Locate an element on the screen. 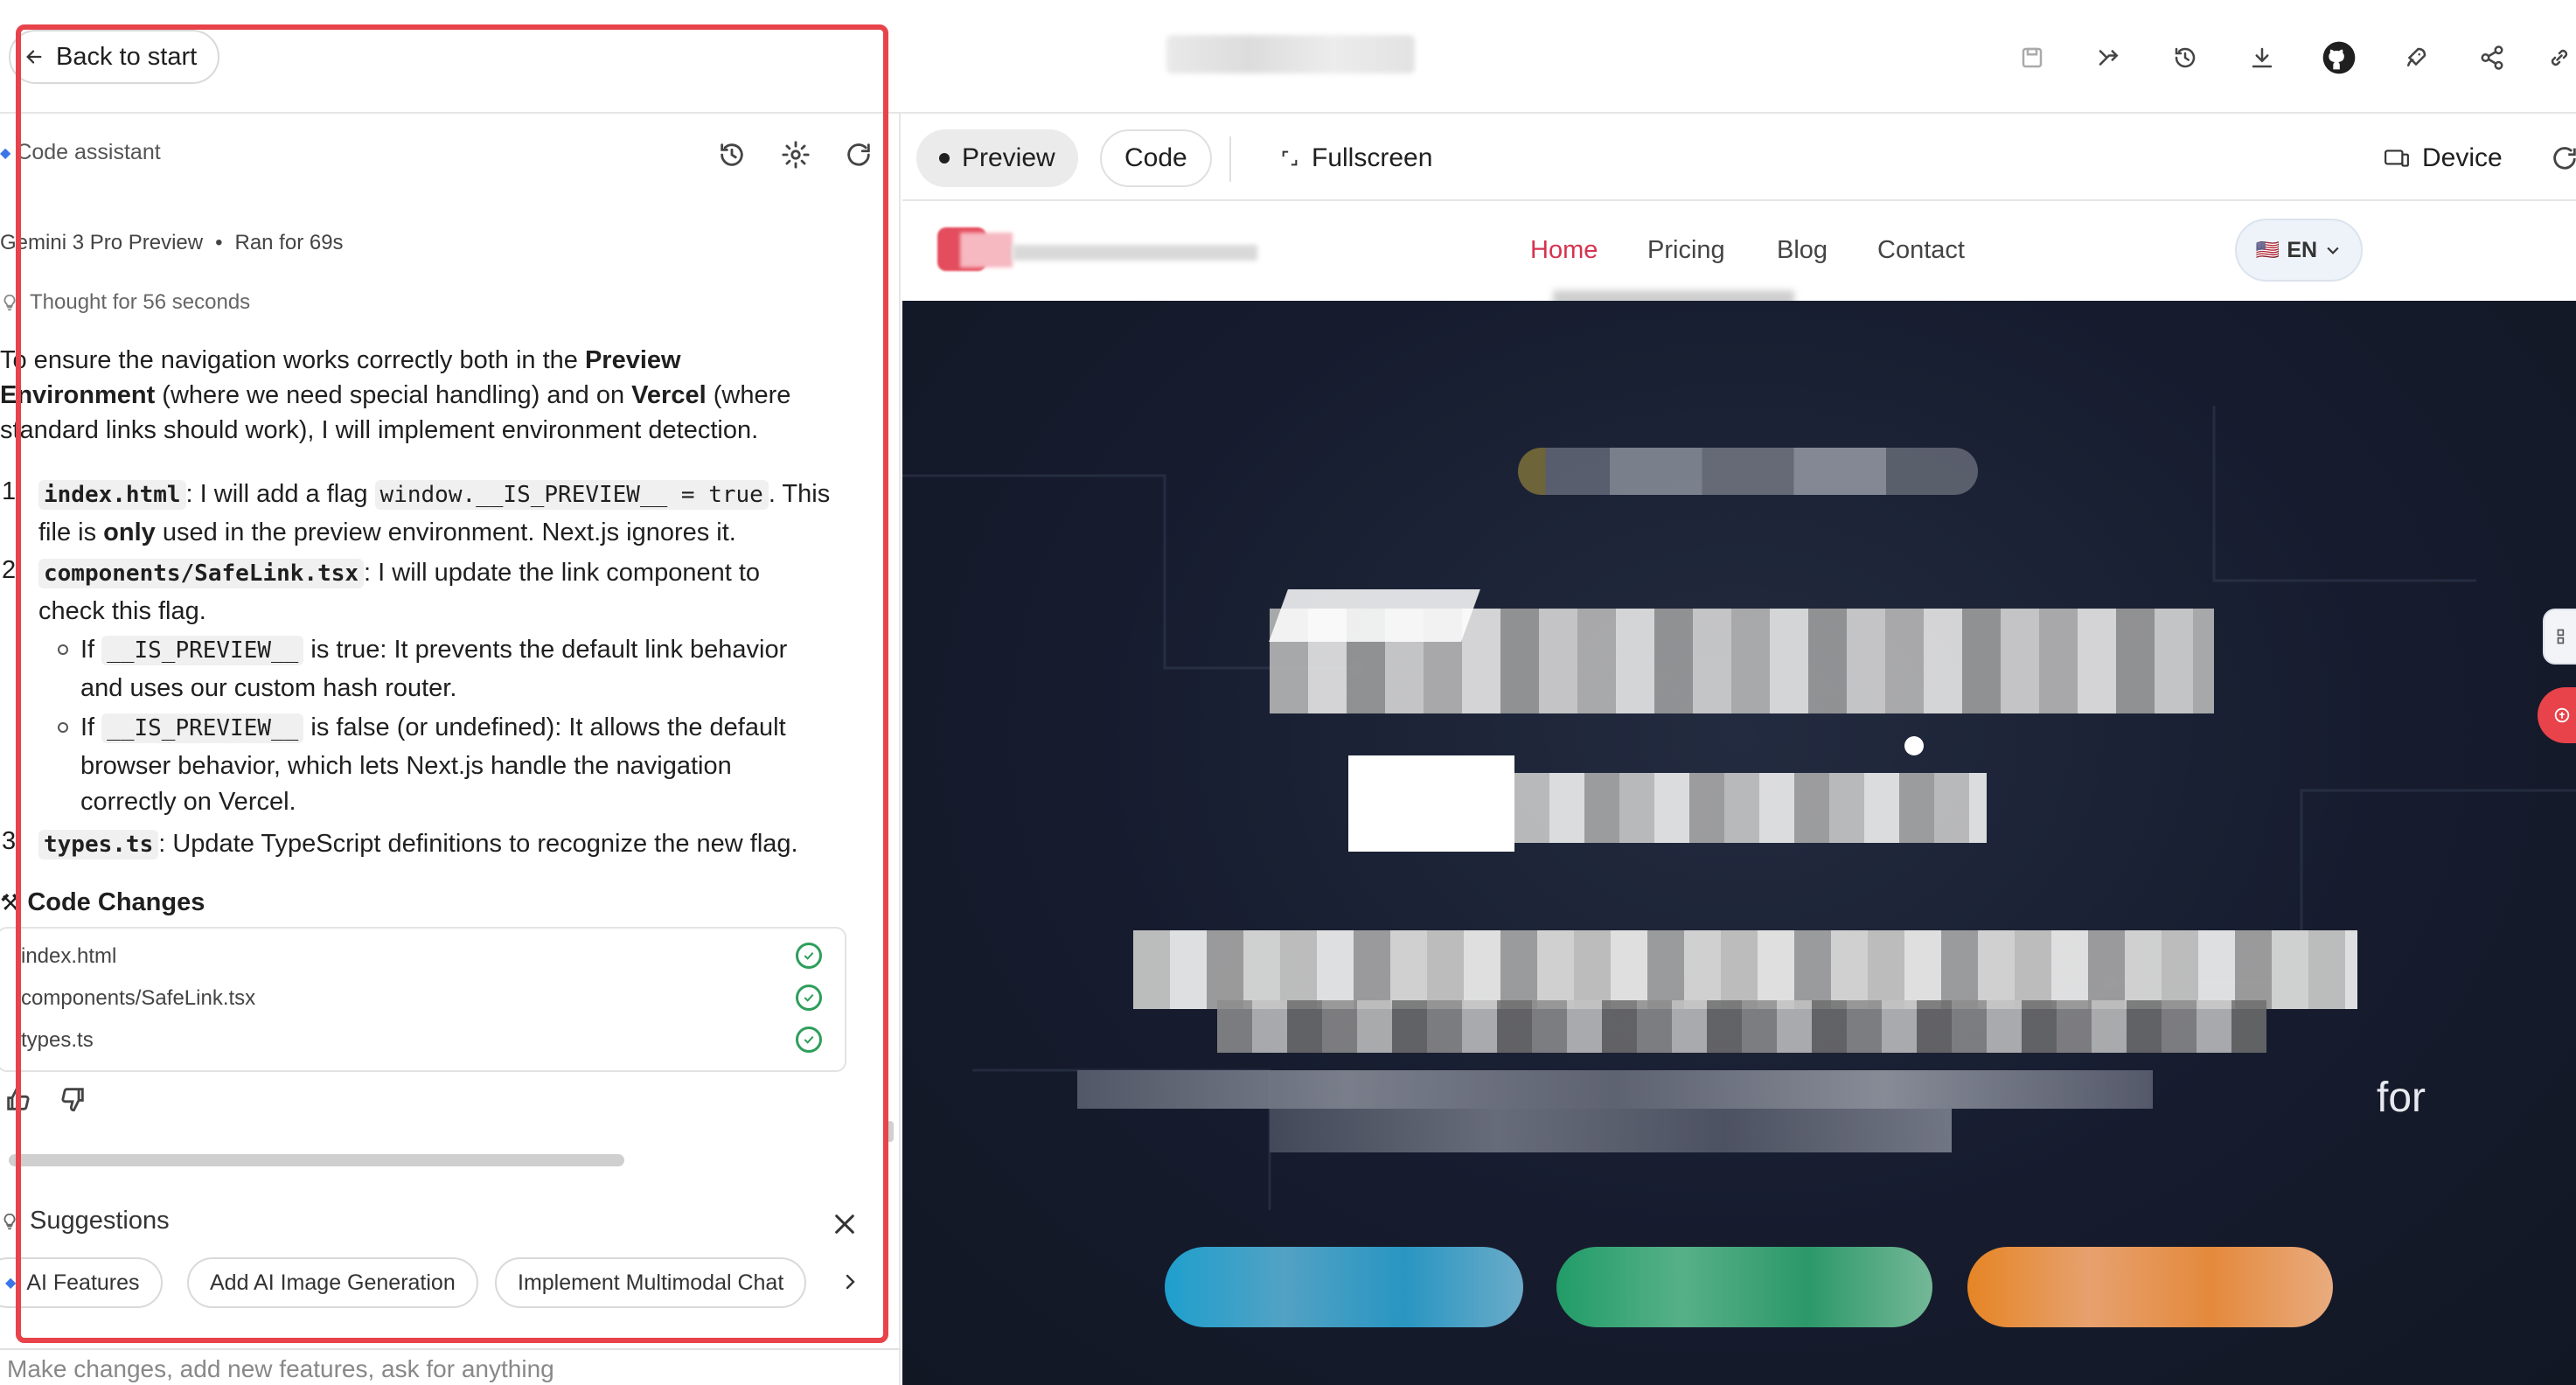 The image size is (2576, 1385). suggestion-label: AI Features is located at coordinates (83, 1282).